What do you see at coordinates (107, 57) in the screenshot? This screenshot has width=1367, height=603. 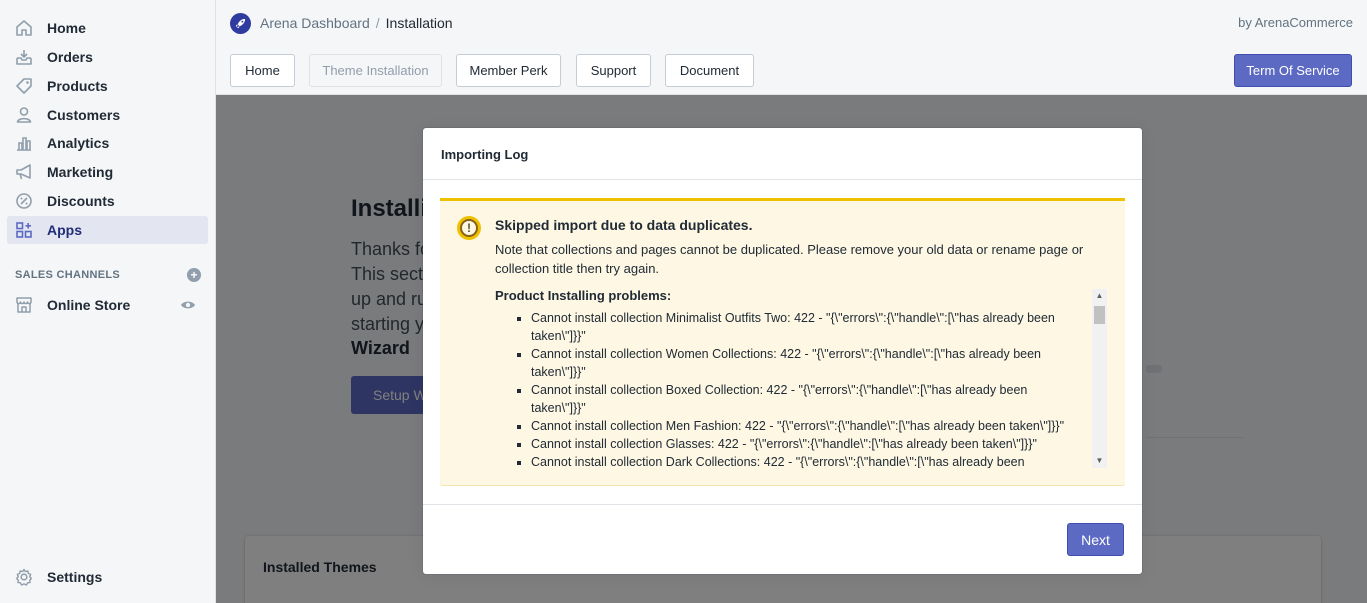 I see `sidebar-item-orders: Orders` at bounding box center [107, 57].